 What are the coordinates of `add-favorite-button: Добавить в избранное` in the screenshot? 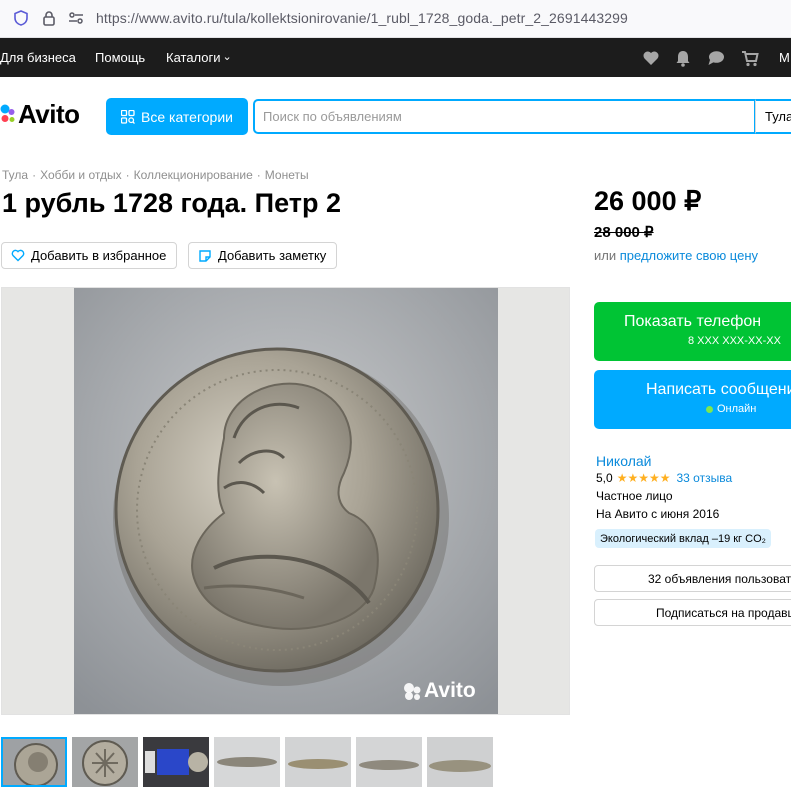 It's located at (89, 255).